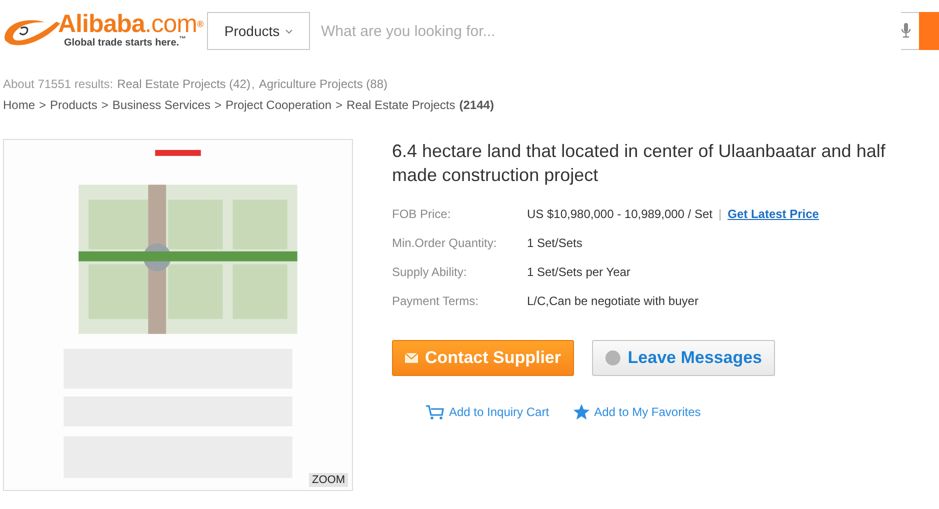  Describe the element at coordinates (401, 105) in the screenshot. I see `breadcrumb-link: Real Estate Projects` at that location.